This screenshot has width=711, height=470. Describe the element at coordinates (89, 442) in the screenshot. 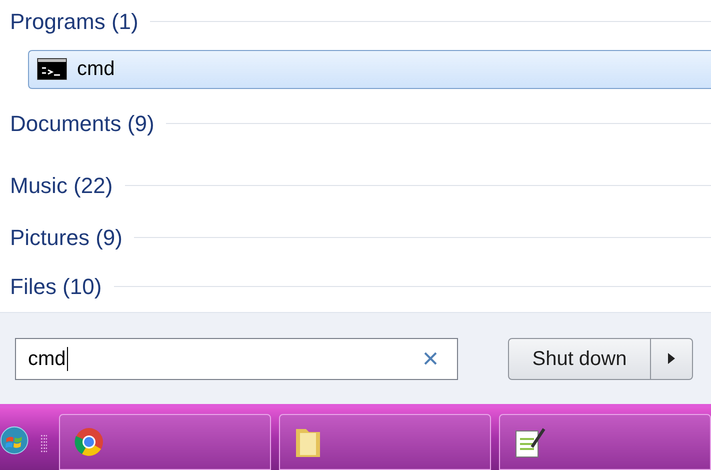

I see `browser-icon` at that location.